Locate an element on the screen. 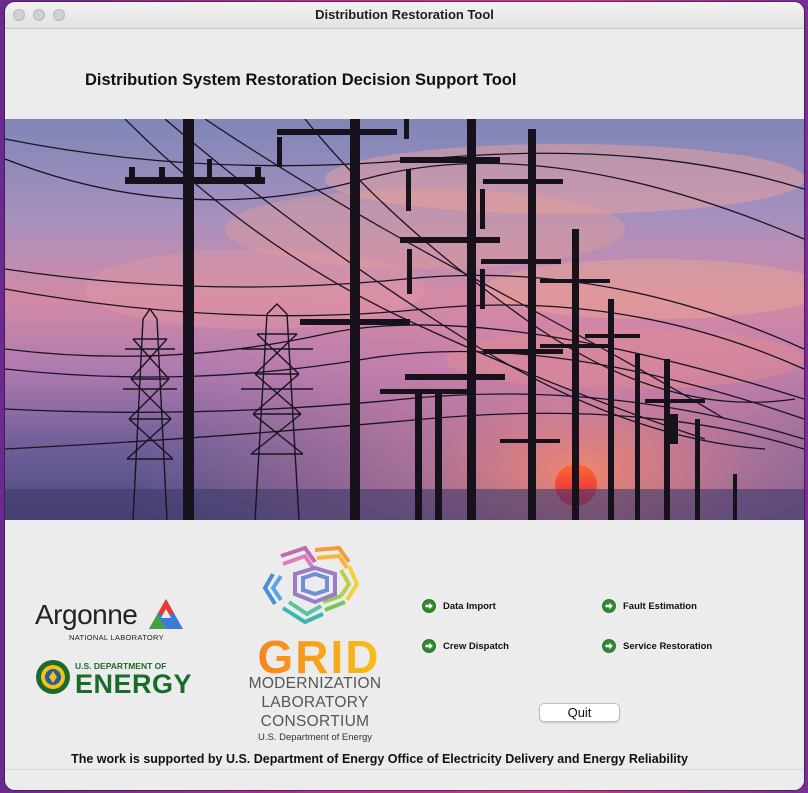 The height and width of the screenshot is (793, 808). doe-logo: U.S. DEPARTMENT OF ENERGY is located at coordinates (115, 680).